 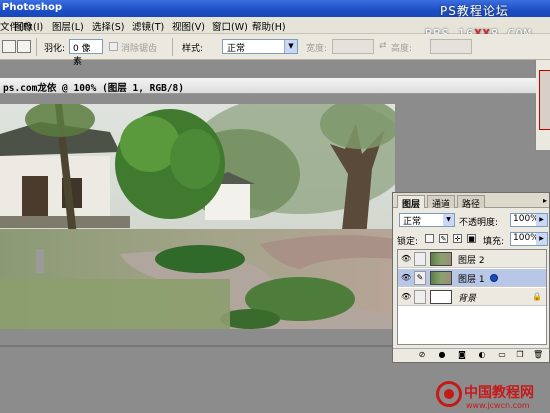 I want to click on logo-url: www.jcwcn.com, so click(x=498, y=405).